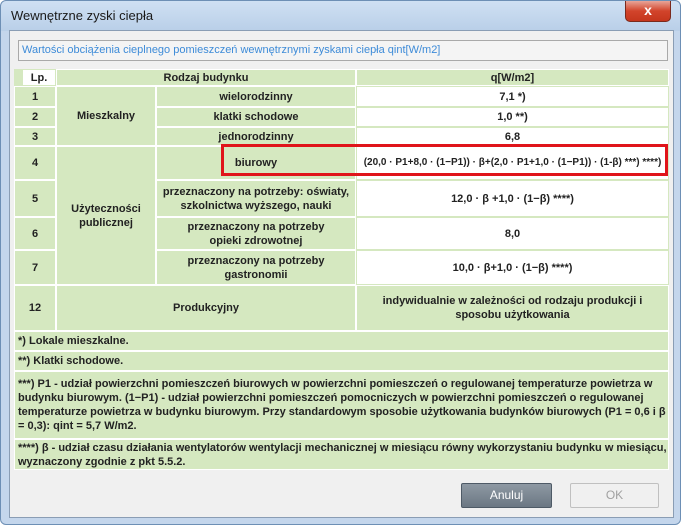 The width and height of the screenshot is (681, 525). I want to click on group-residential: Mieszkalny, so click(106, 116).